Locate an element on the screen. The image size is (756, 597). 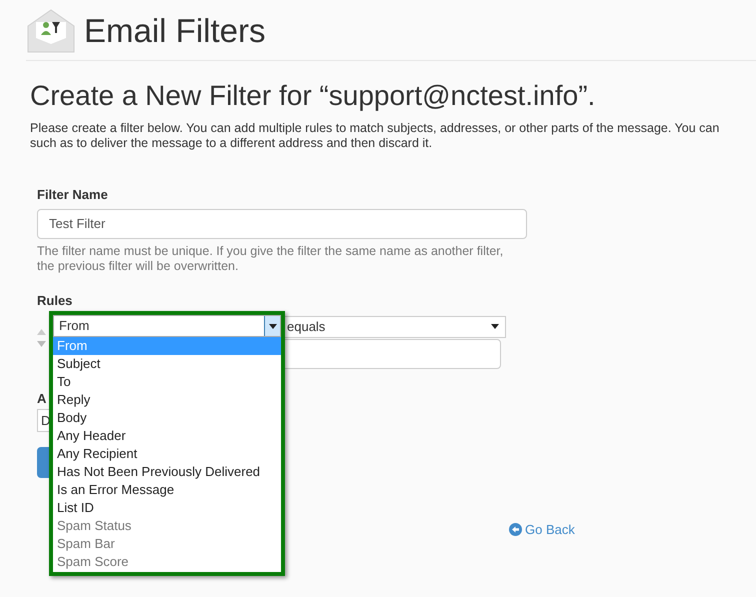
dropdown-option: Any Recipient is located at coordinates (167, 454).